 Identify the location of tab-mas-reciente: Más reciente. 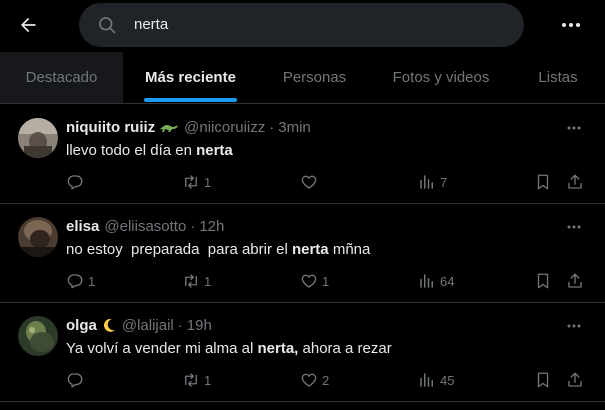
(190, 77).